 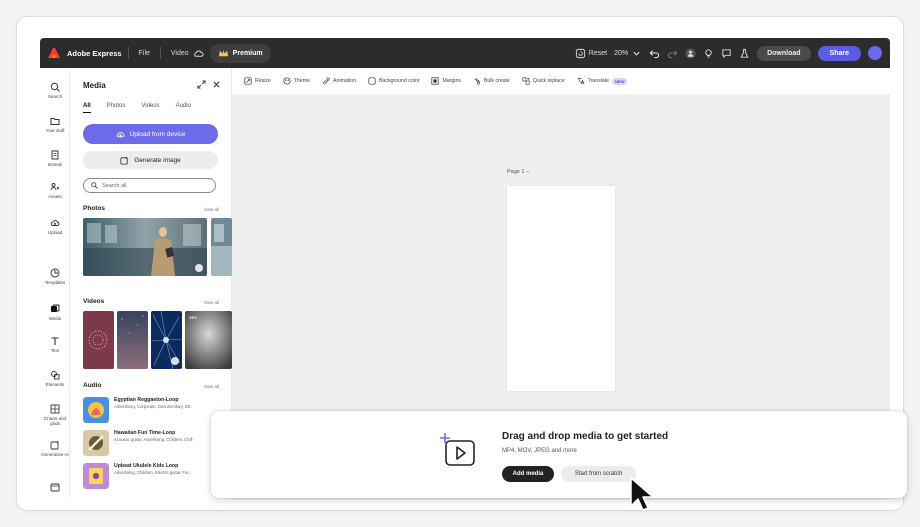 What do you see at coordinates (784, 53) in the screenshot?
I see `download-button: Download` at bounding box center [784, 53].